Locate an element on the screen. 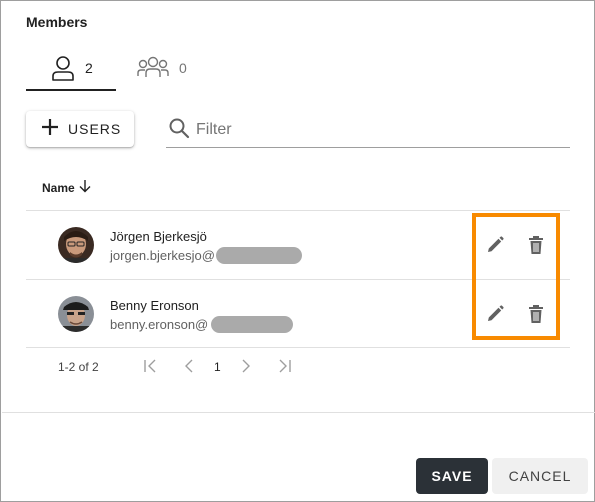 The width and height of the screenshot is (595, 502). last-page-icon is located at coordinates (285, 367).